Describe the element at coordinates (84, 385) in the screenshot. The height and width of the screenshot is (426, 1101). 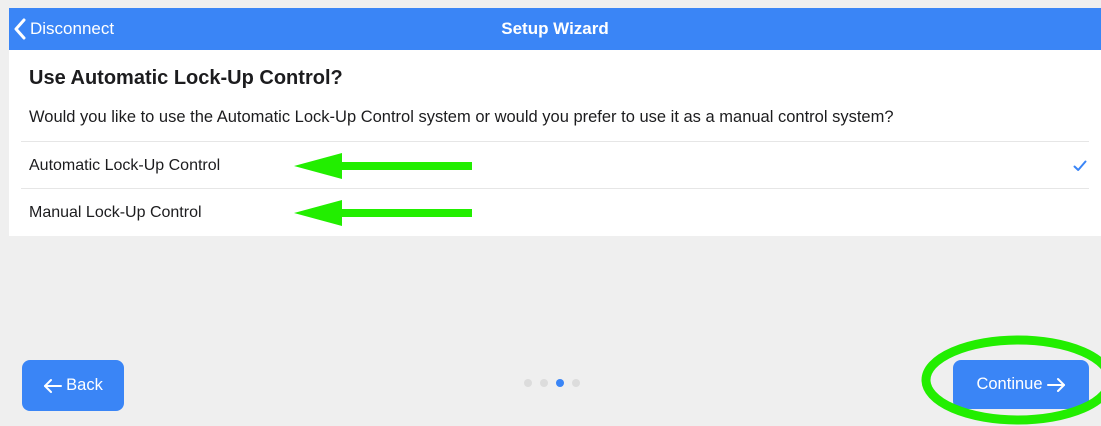
I see `back-label: Back` at that location.